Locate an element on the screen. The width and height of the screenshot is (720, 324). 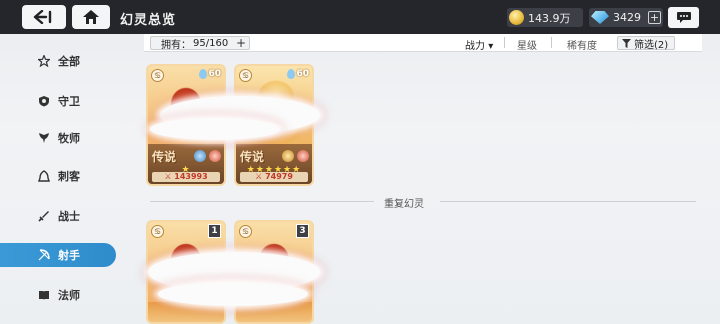
sidebar-item-label: 刺客 is located at coordinates (69, 176).